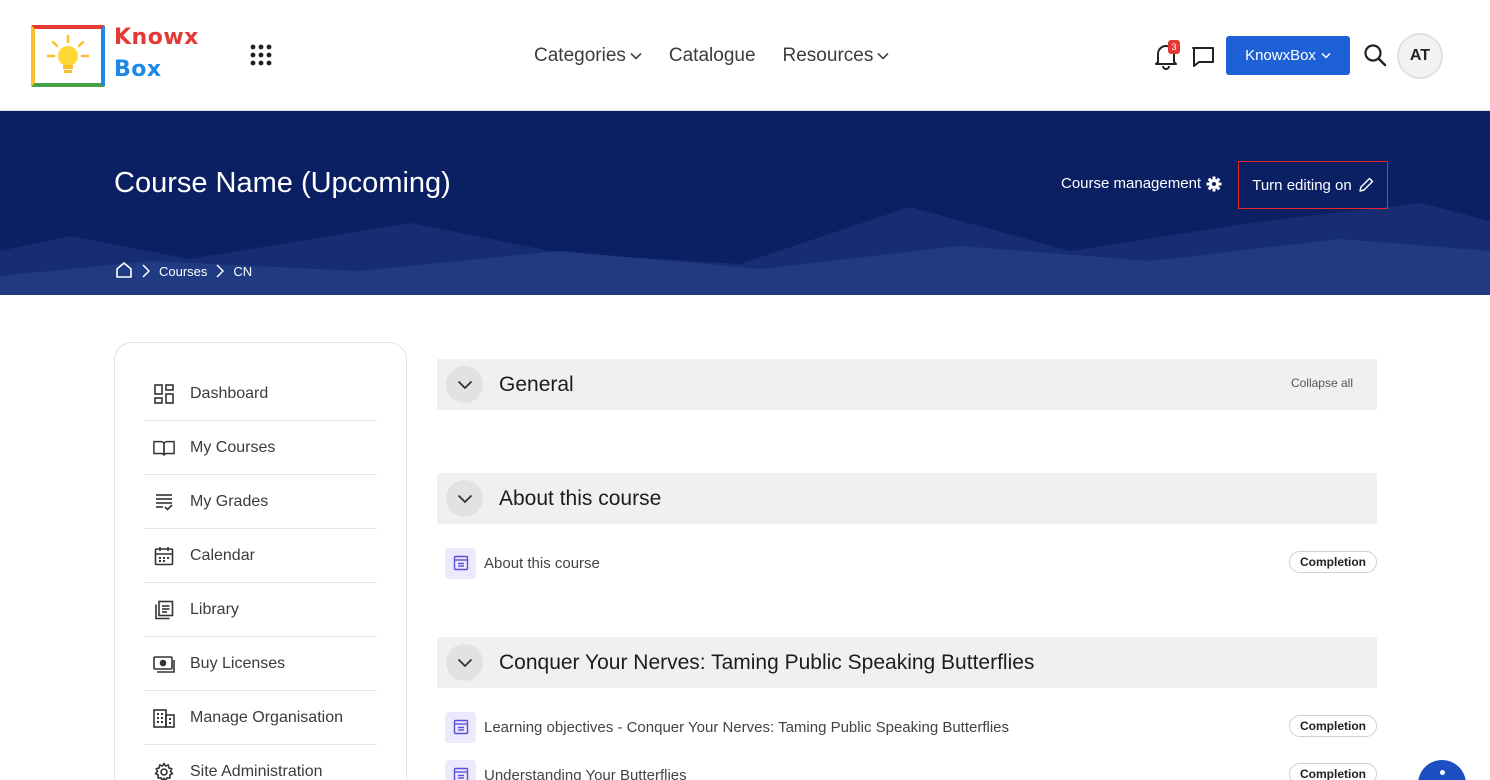 The image size is (1490, 780). What do you see at coordinates (124, 271) in the screenshot?
I see `home-icon` at bounding box center [124, 271].